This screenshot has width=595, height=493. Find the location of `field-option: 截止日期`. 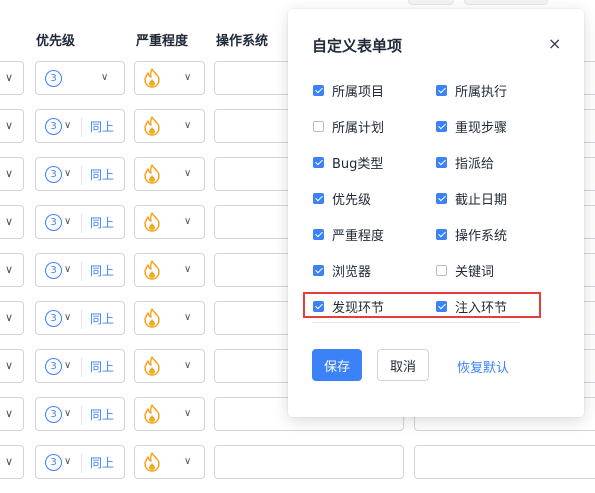

field-option: 截止日期 is located at coordinates (472, 198).